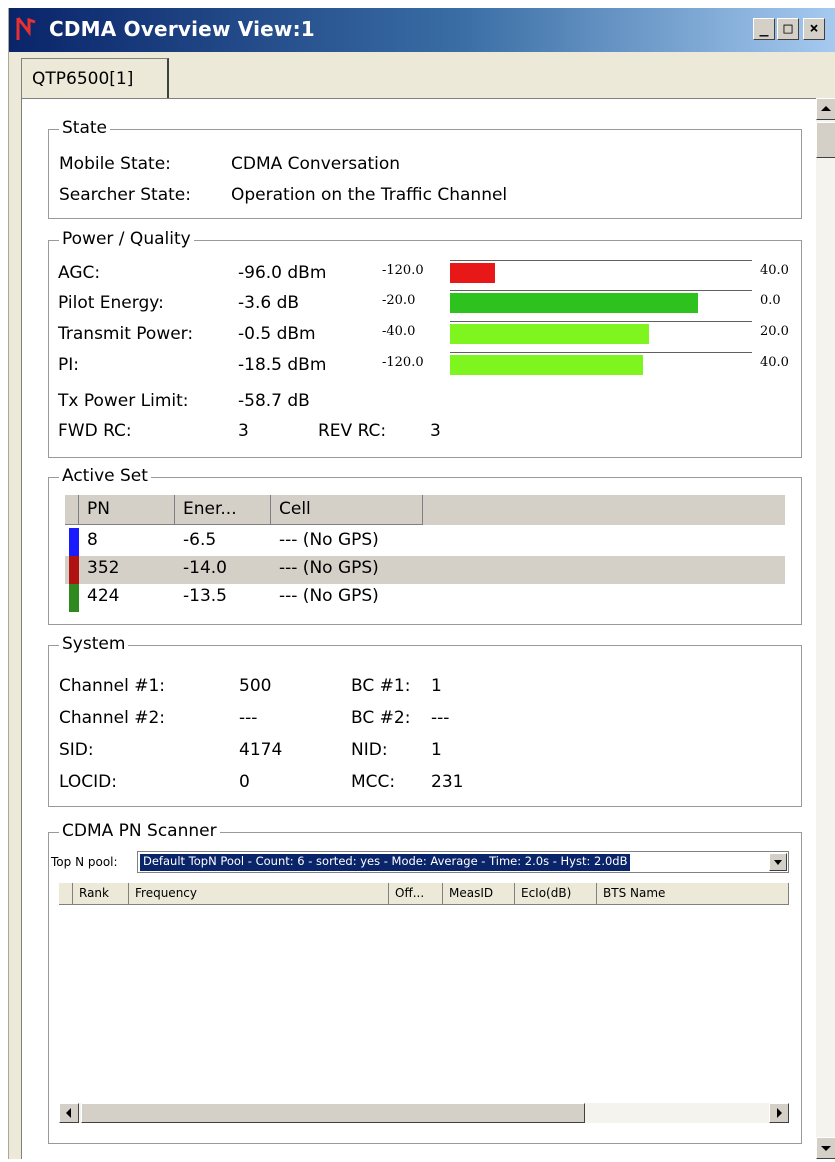 Image resolution: width=835 pixels, height=1162 pixels. I want to click on tx-power-limit-value: -58.7 dB, so click(274, 401).